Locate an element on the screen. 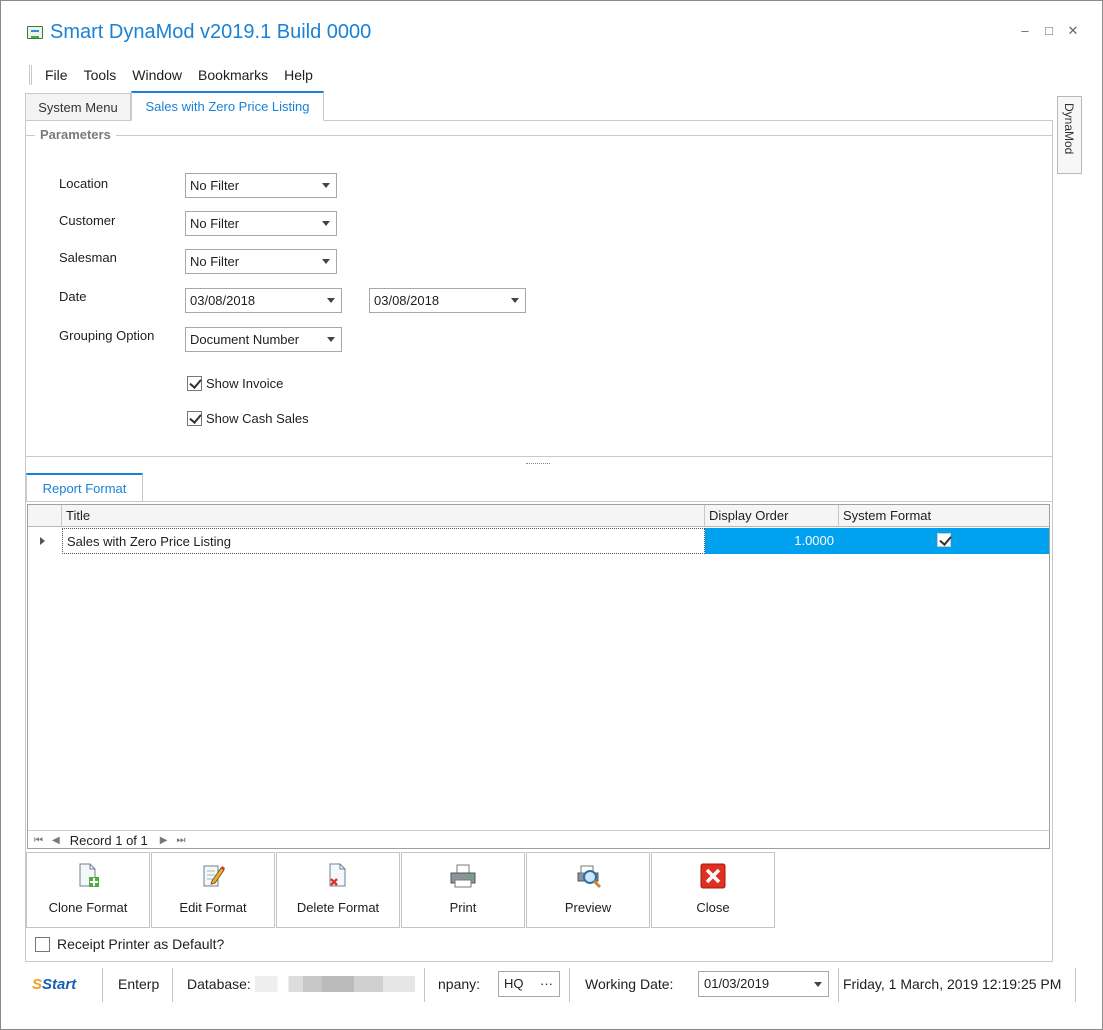 The image size is (1103, 1030). record-navigator: ⏮ ◀ Record 1 of 1 ▶ ⏭ is located at coordinates (538, 839).